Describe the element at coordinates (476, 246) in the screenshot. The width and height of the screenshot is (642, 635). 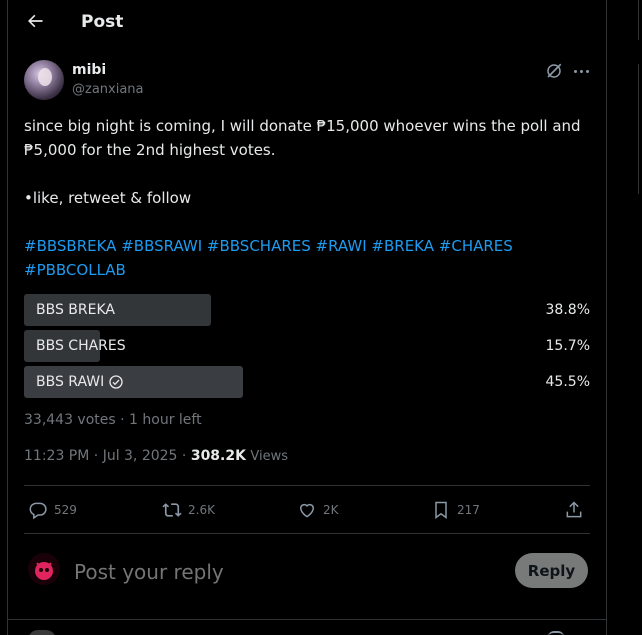
I see `hashtag-link: #CHARES` at that location.